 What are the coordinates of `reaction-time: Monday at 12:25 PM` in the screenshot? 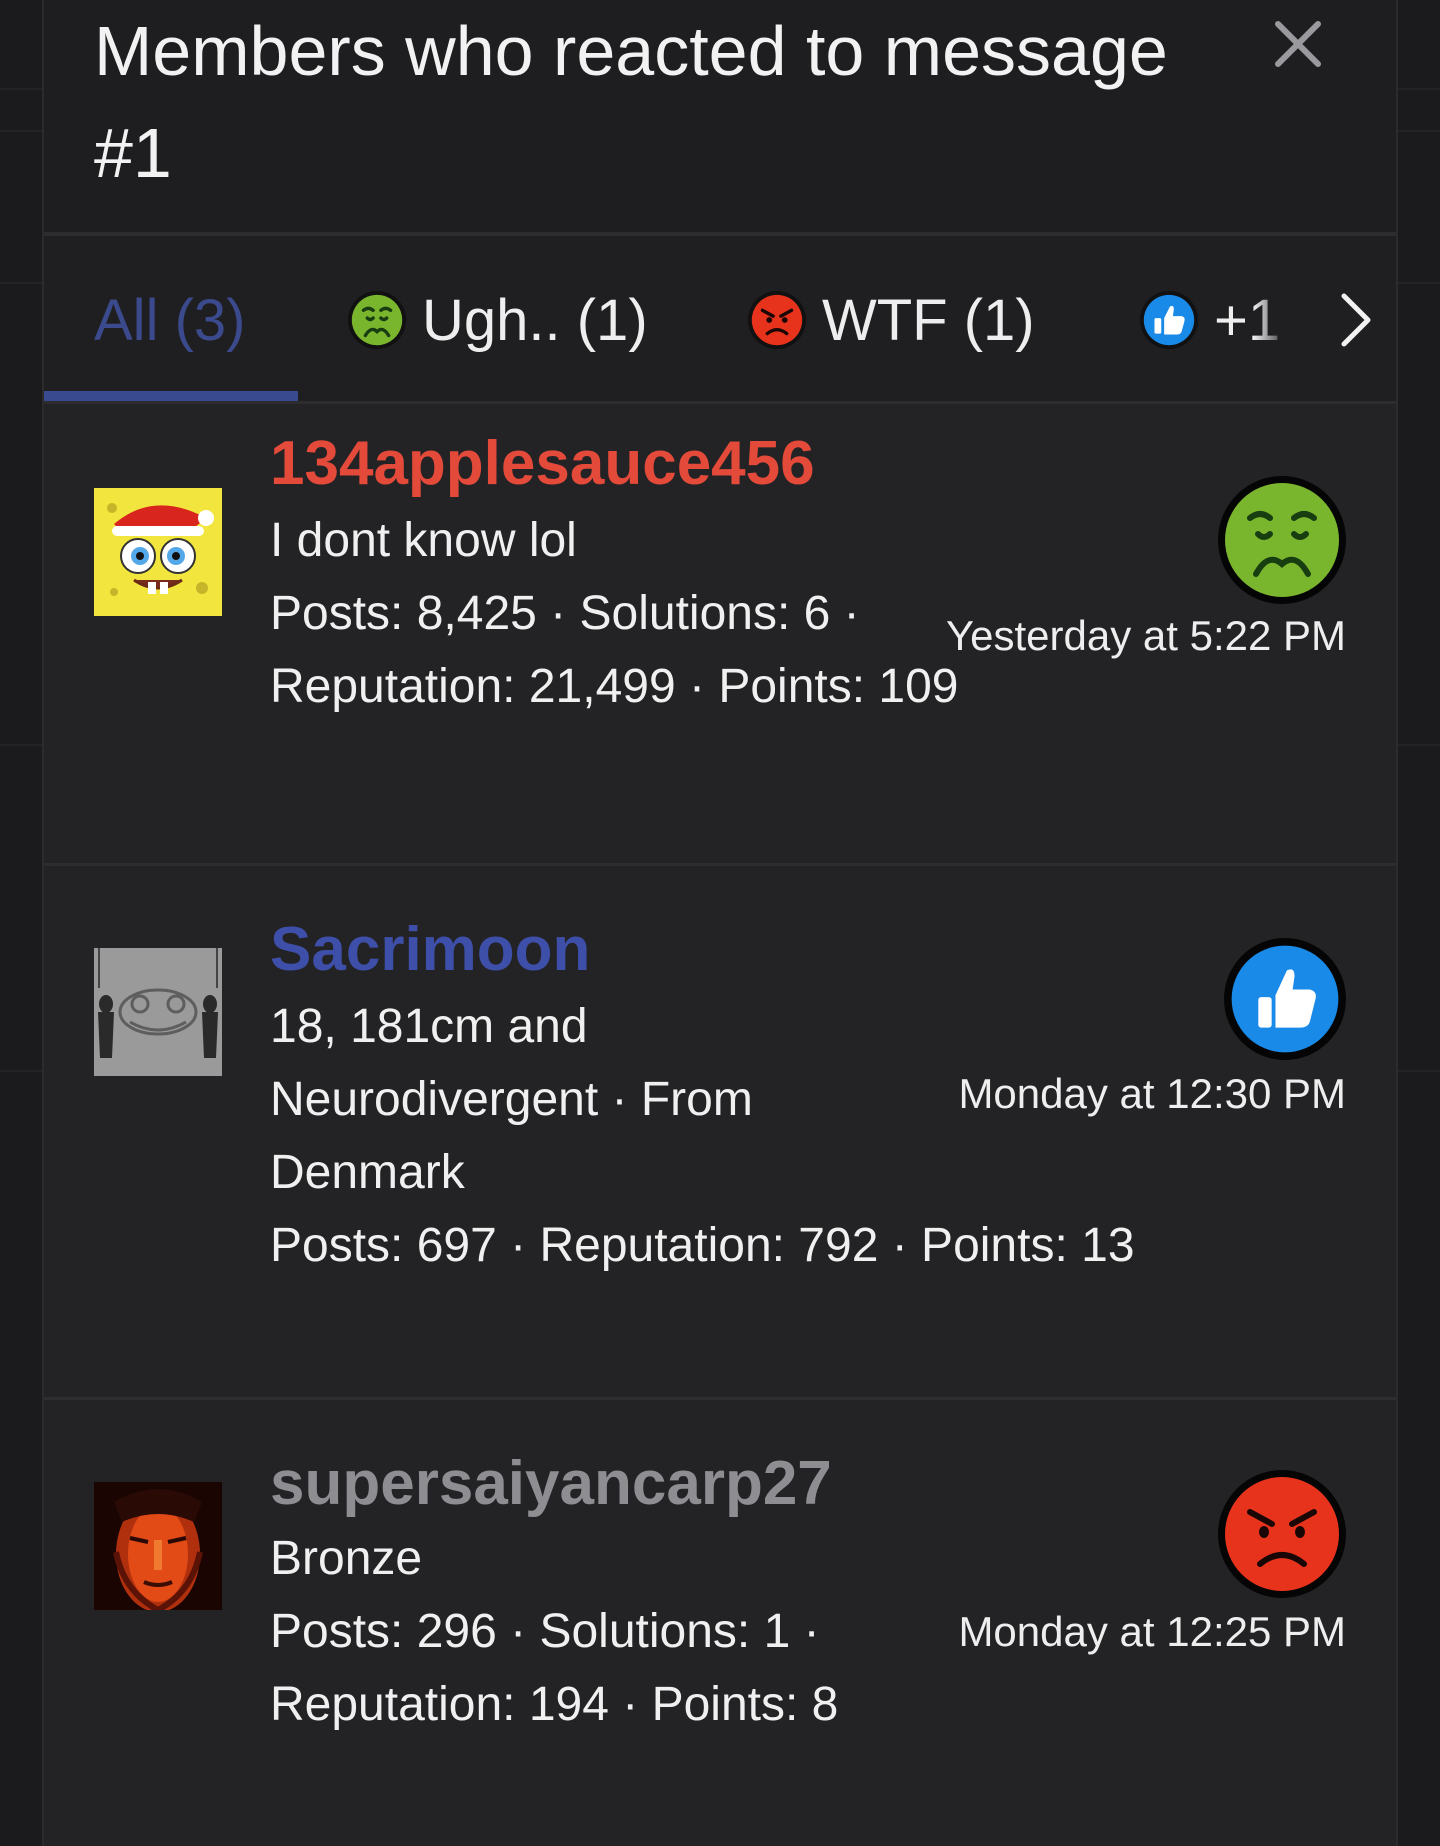 It's located at (1152, 1632).